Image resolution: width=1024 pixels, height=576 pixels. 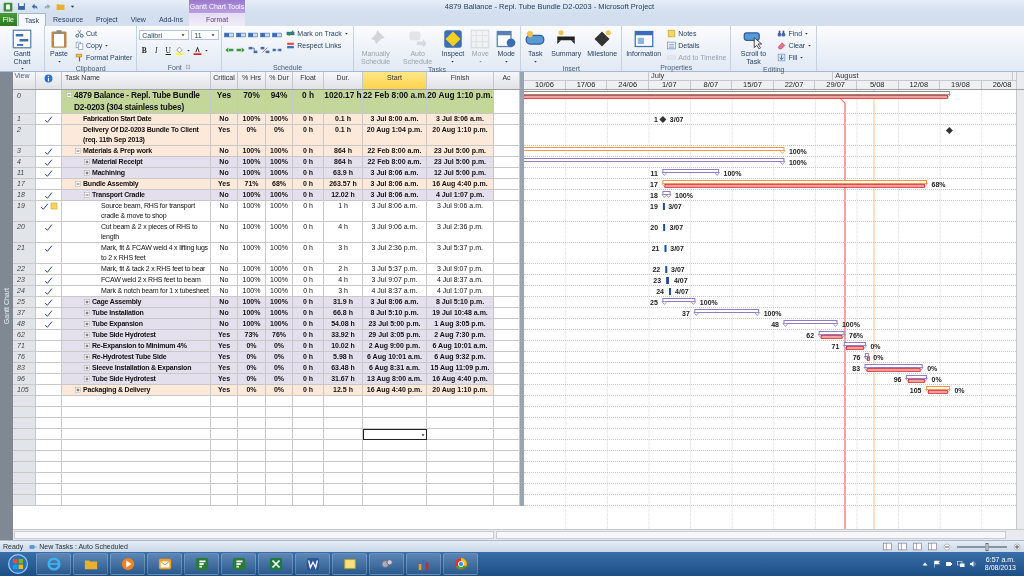 What do you see at coordinates (982, 546) in the screenshot?
I see `zoom-slider` at bounding box center [982, 546].